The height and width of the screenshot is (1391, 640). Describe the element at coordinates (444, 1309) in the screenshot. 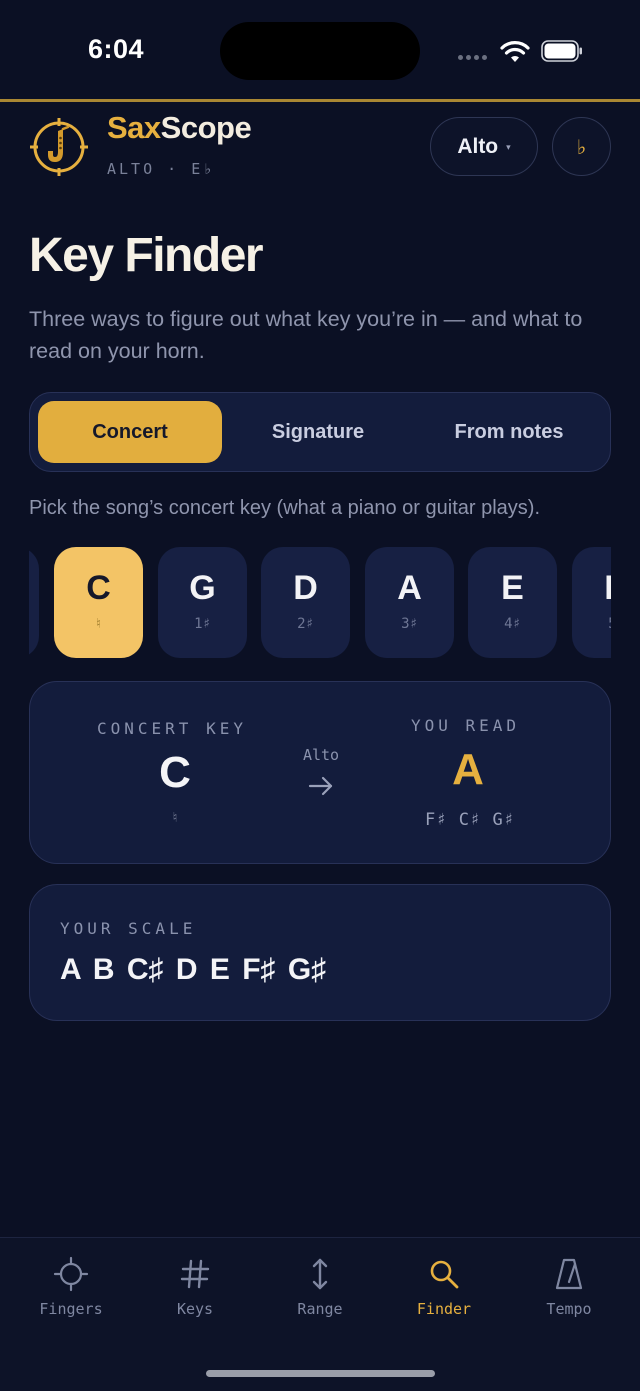

I see `tab-label: Finder` at that location.